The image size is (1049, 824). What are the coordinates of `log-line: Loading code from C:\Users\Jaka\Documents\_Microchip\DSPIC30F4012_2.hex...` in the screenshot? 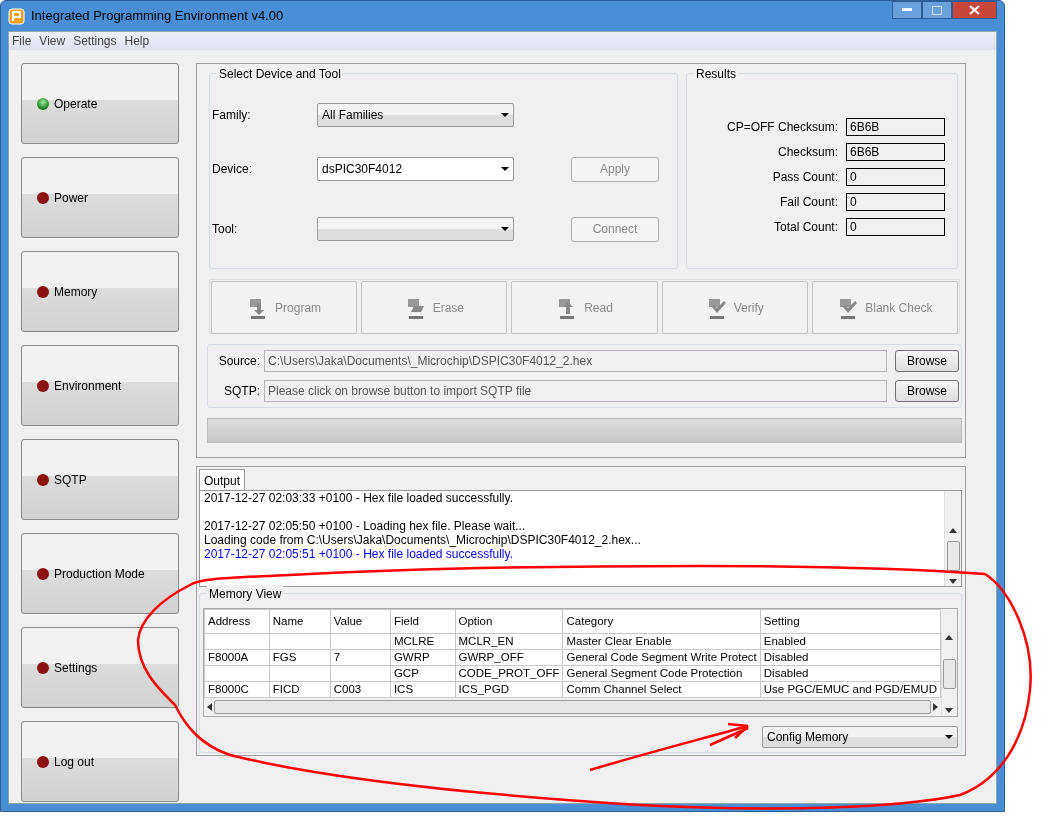 It's located at (423, 540).